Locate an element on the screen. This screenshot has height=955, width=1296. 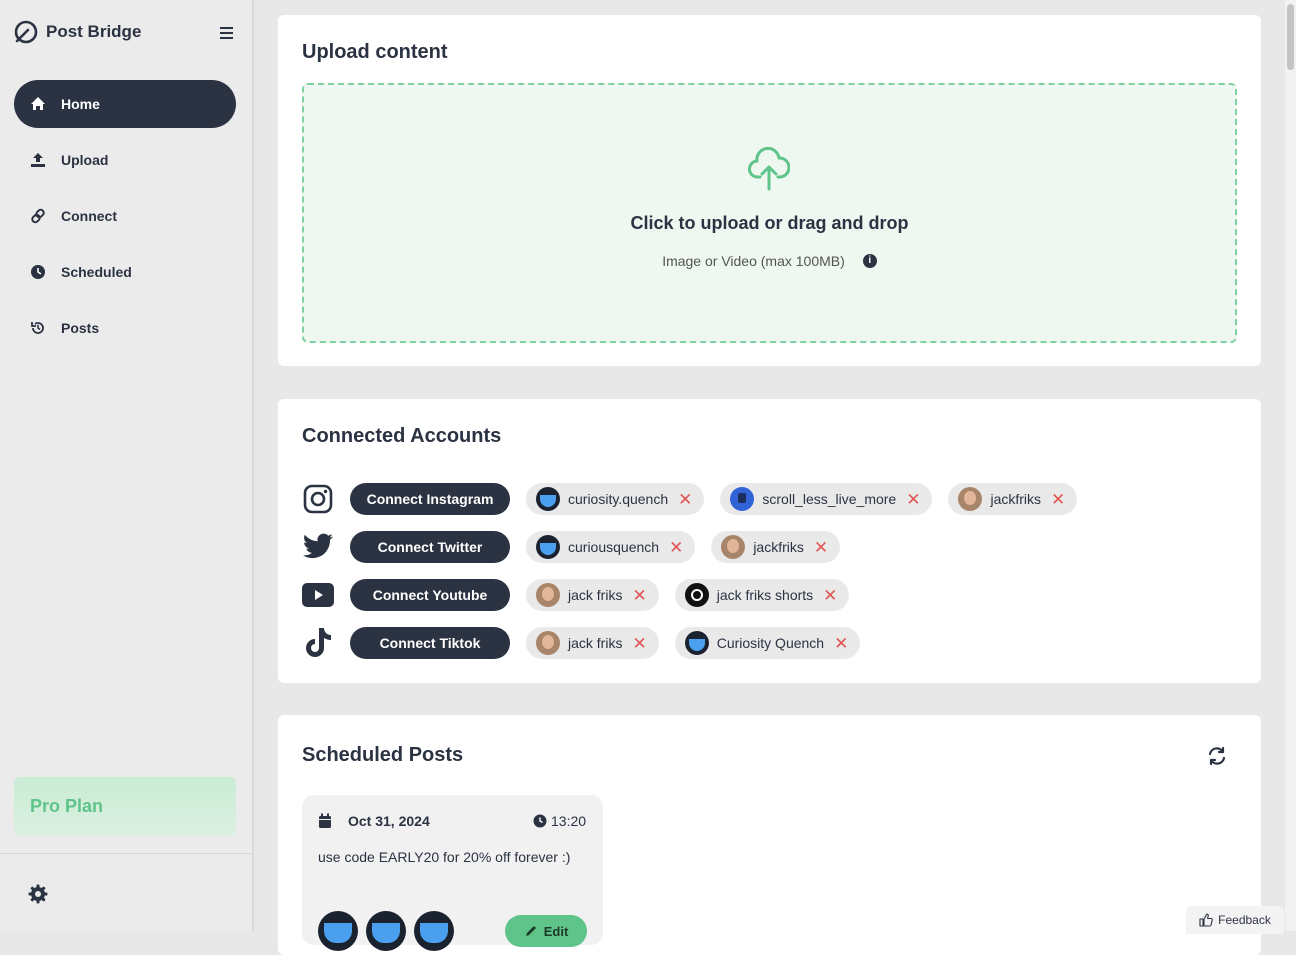
scrollbar-thumb is located at coordinates (1290, 37).